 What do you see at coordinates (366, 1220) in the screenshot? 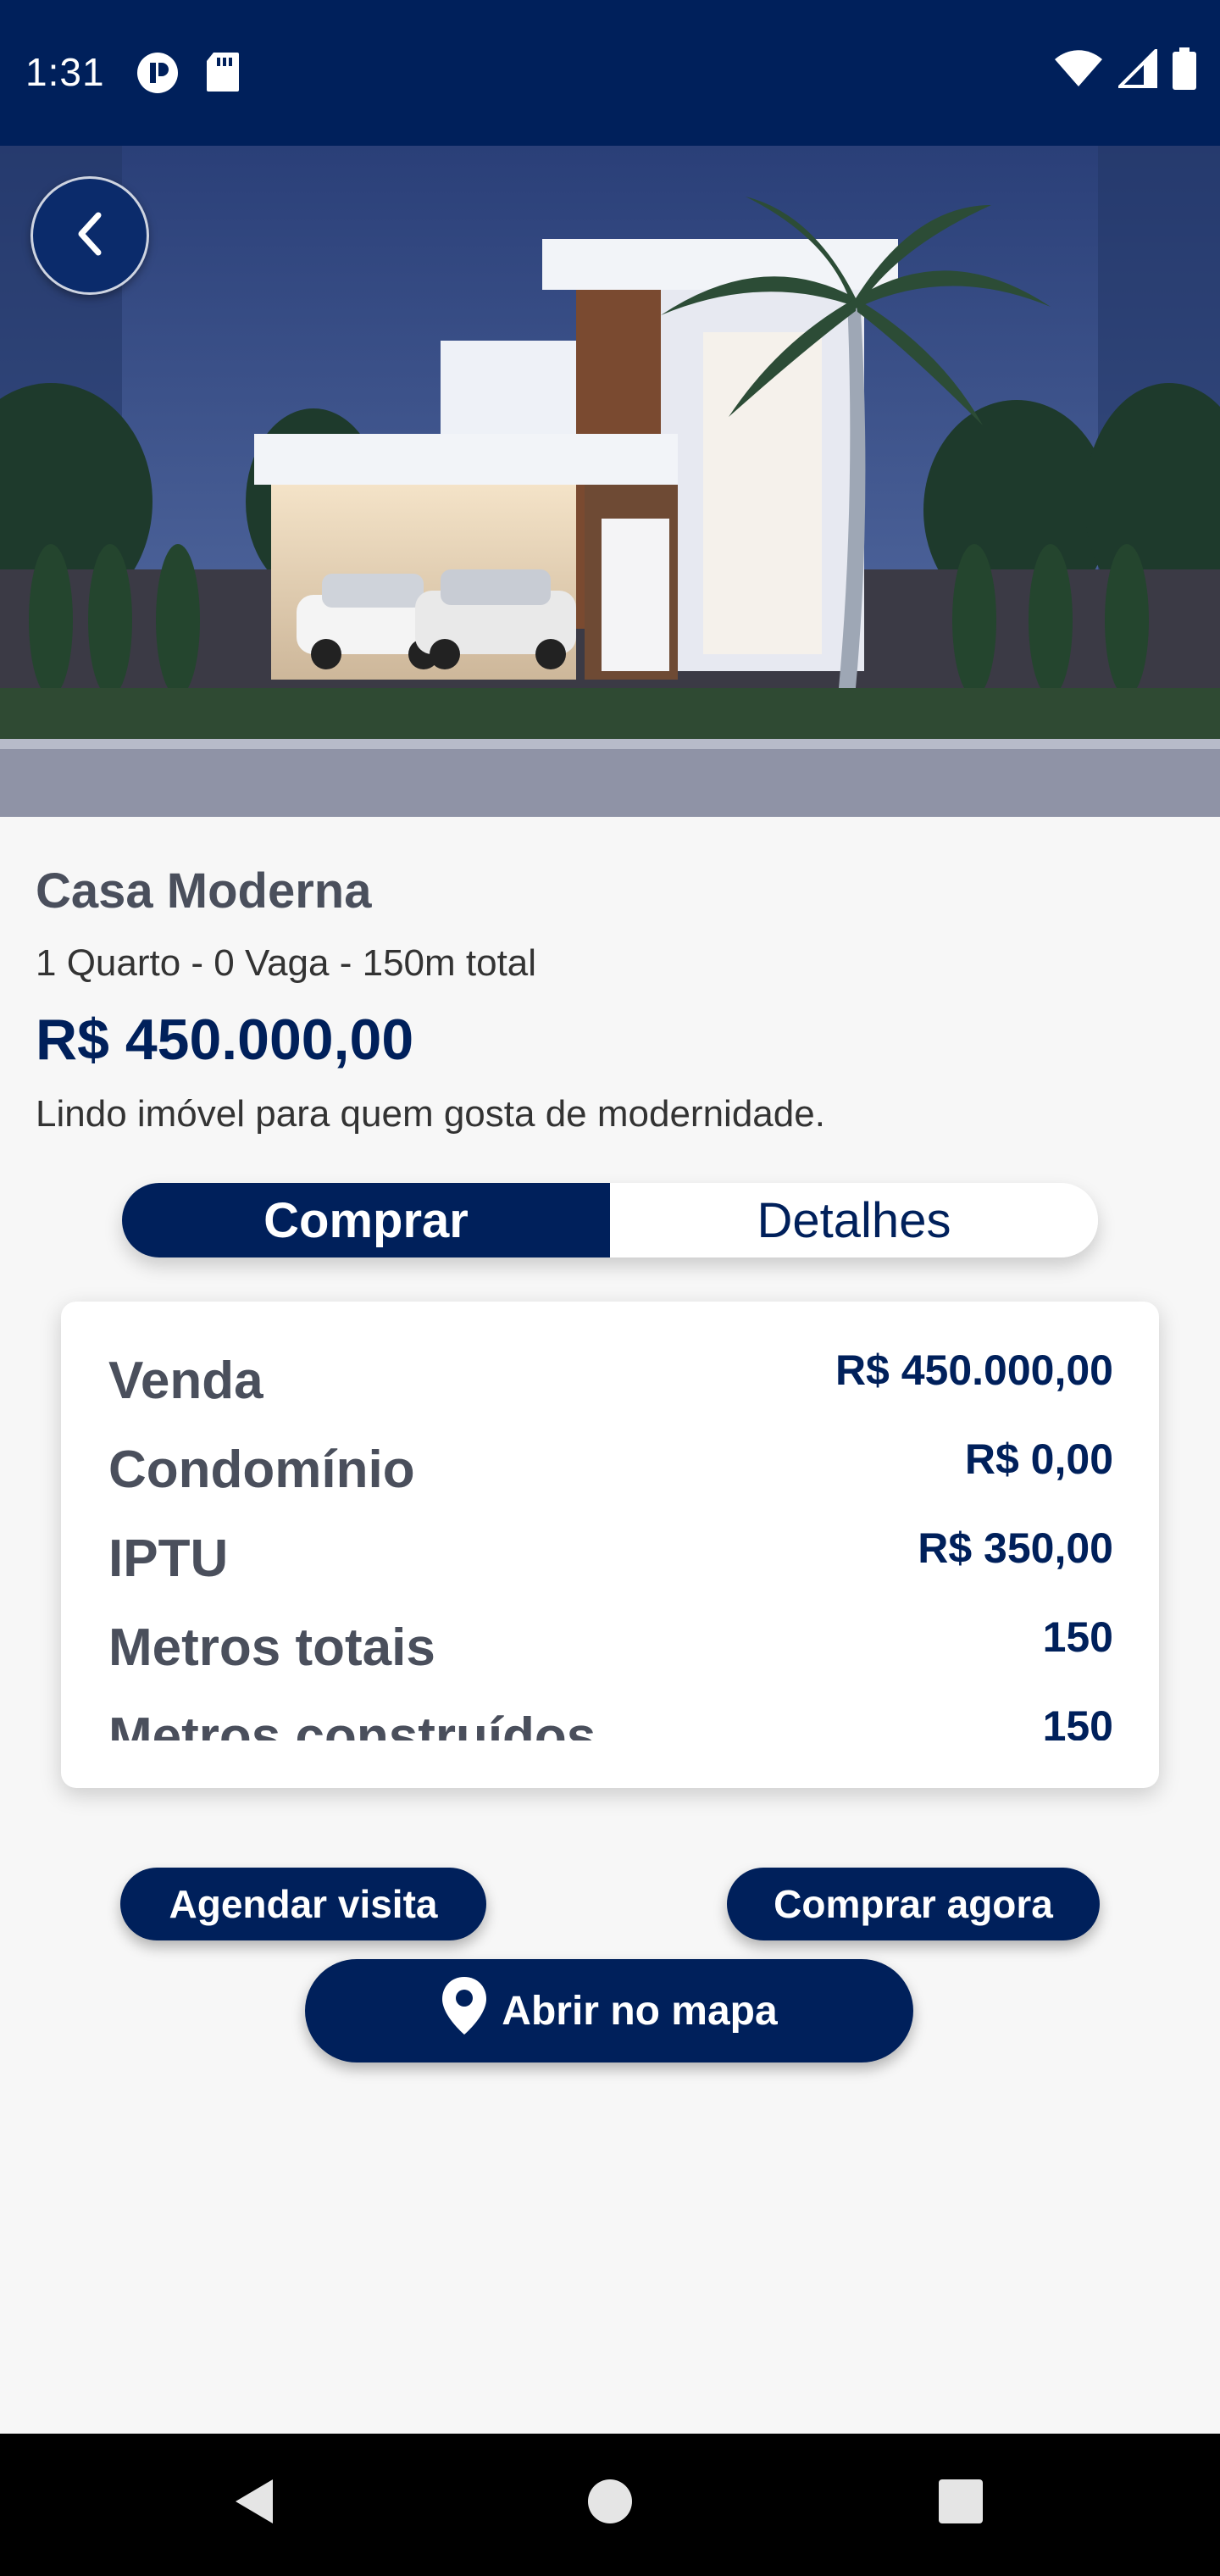
I see `tab-comprar: Comprar` at bounding box center [366, 1220].